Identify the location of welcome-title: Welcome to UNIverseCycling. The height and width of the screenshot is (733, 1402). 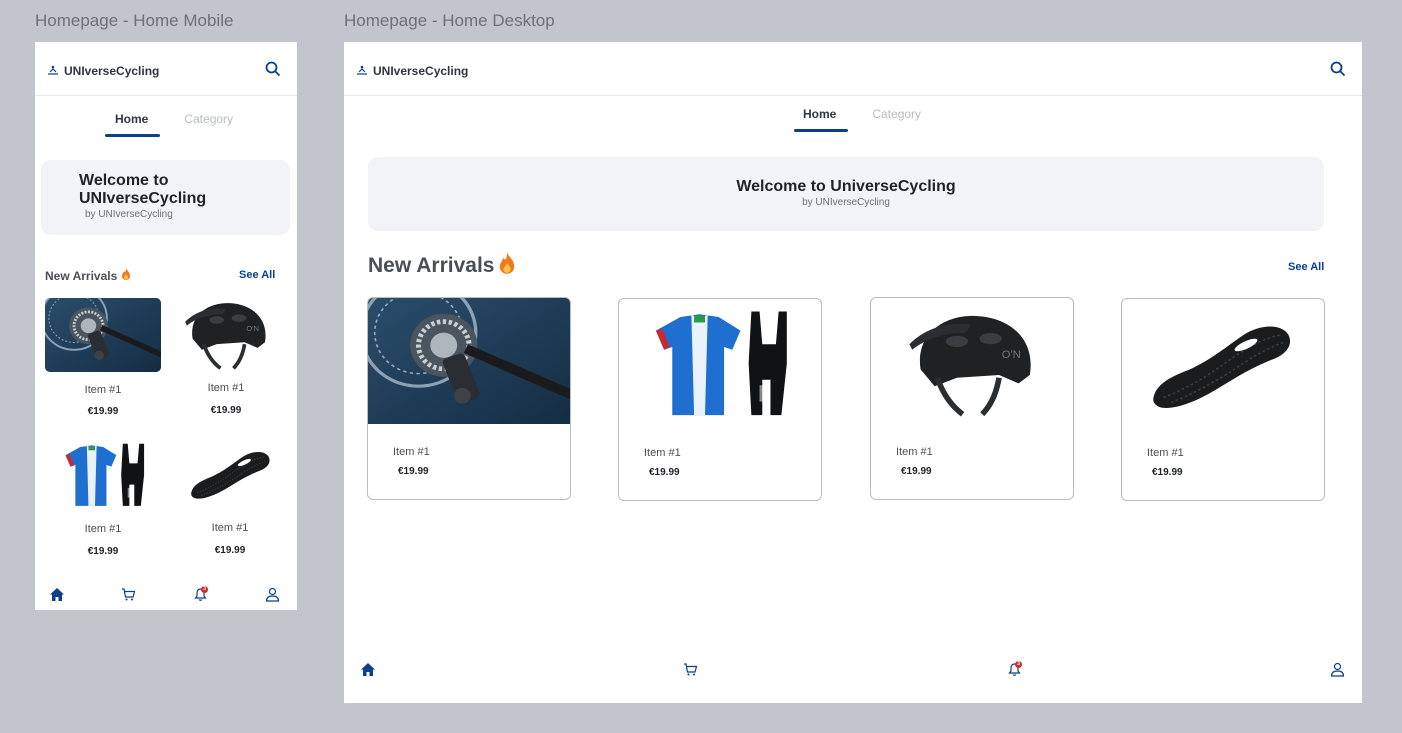
(143, 189).